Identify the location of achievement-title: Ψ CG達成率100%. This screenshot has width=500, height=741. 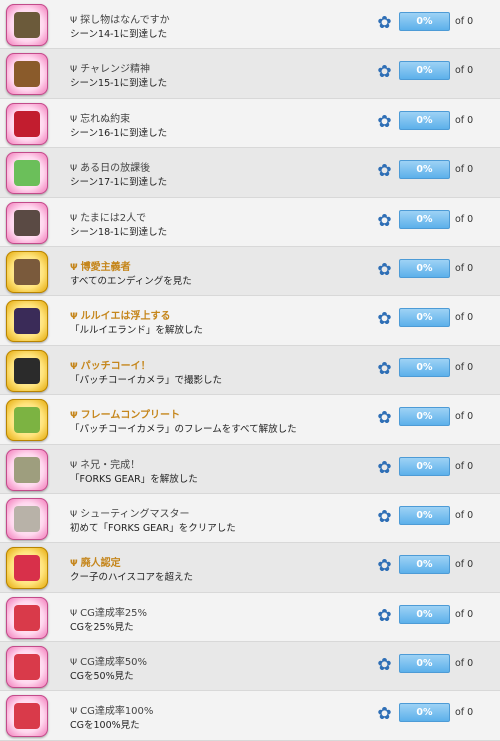
(111, 709).